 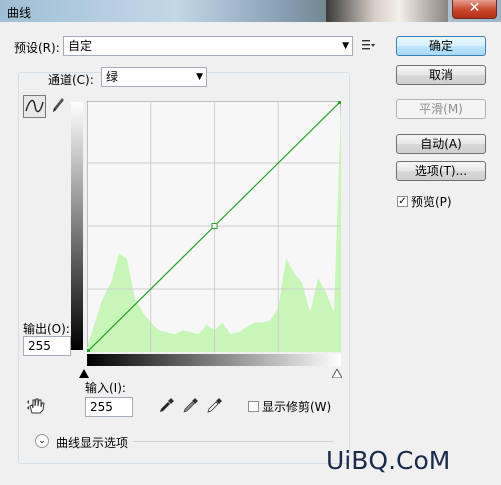 I want to click on separator-line, so click(x=233, y=441).